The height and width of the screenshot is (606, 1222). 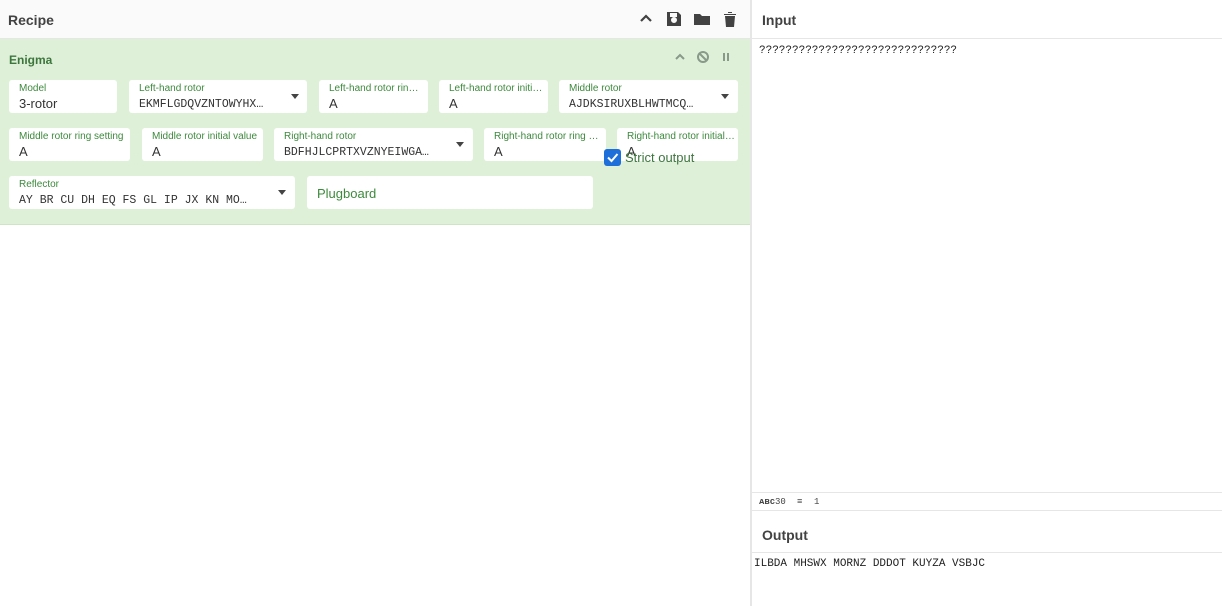 I want to click on save-recipe-button, so click(x=674, y=19).